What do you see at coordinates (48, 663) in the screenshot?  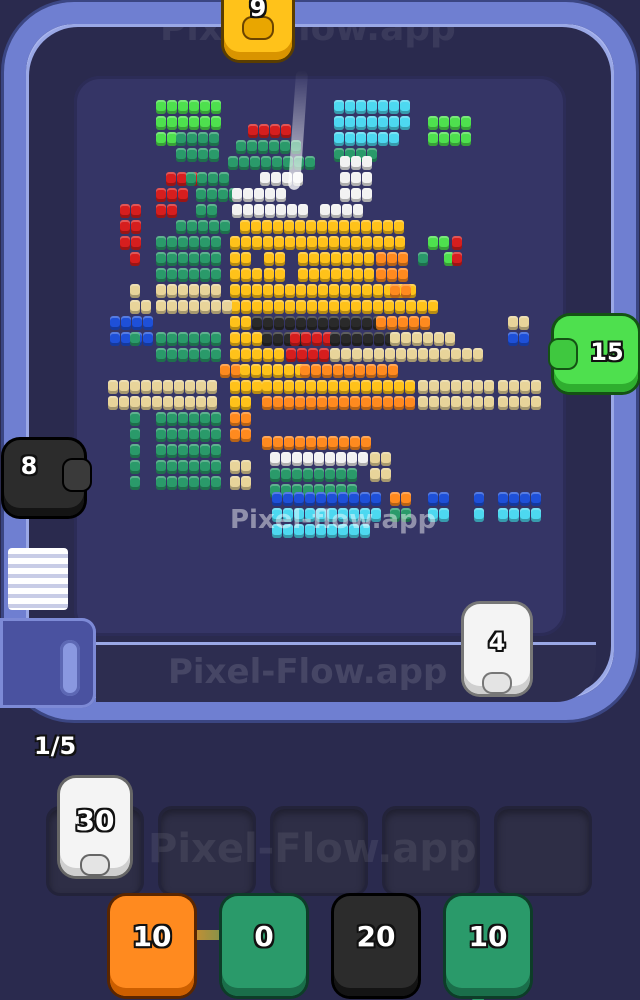 I see `conveyor-entry` at bounding box center [48, 663].